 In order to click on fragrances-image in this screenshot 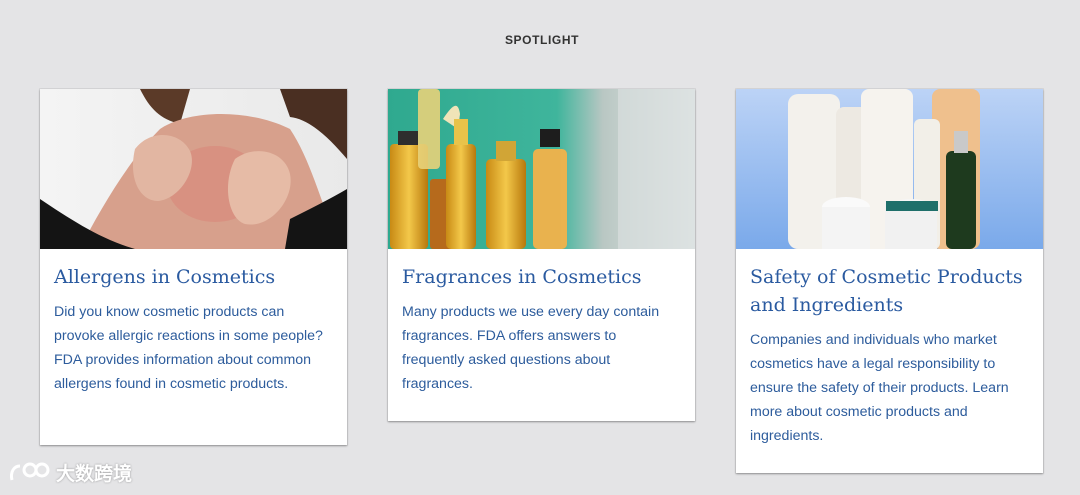, I will do `click(541, 169)`.